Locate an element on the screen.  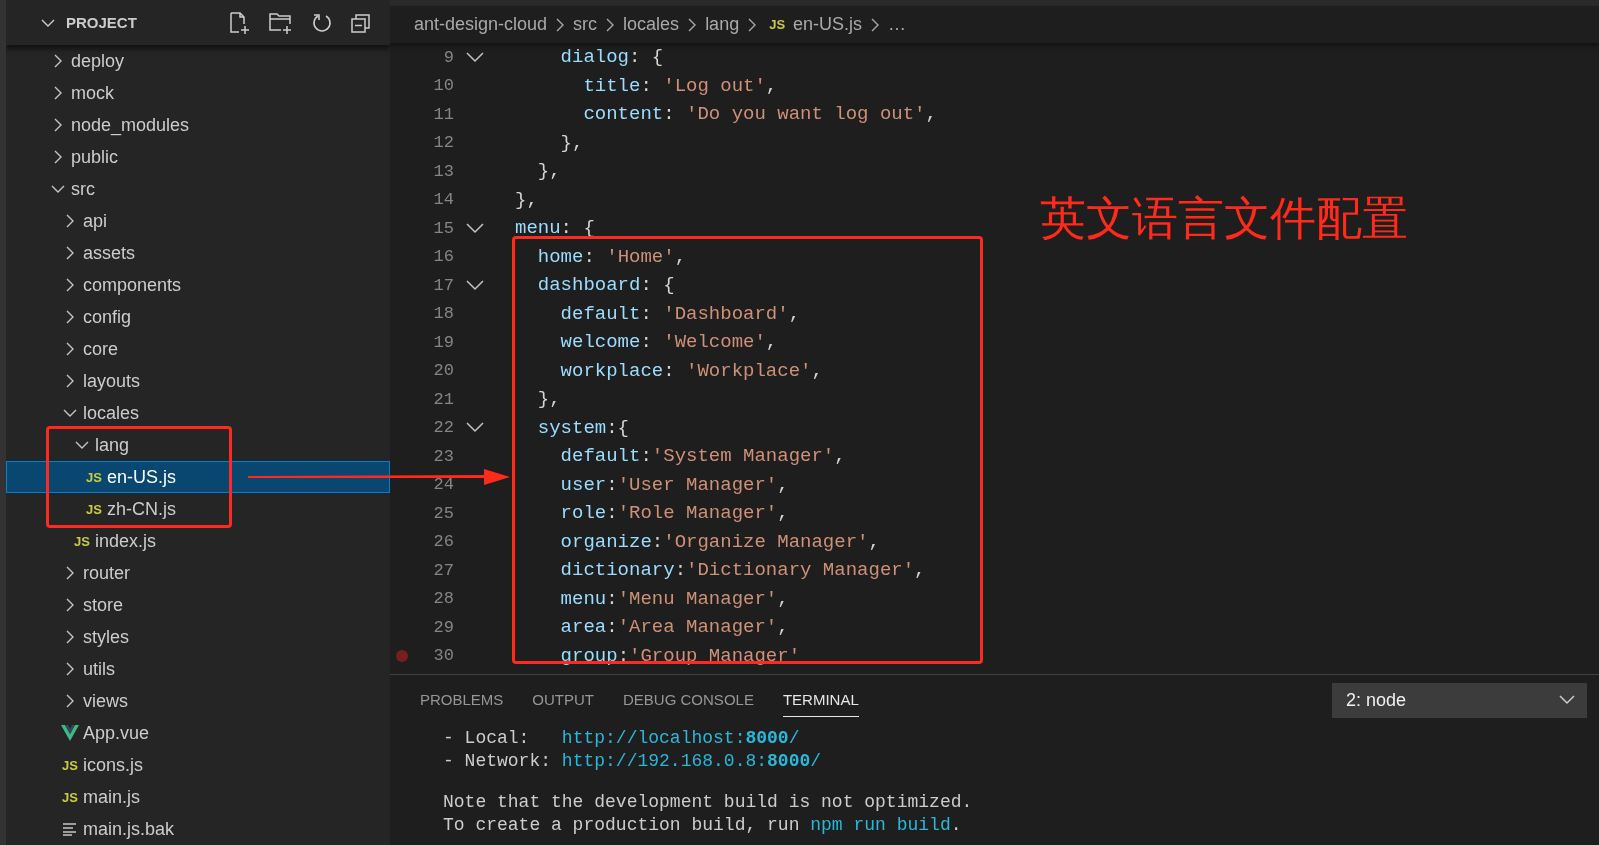
code-line: organize:'Organize Manager', is located at coordinates (719, 541).